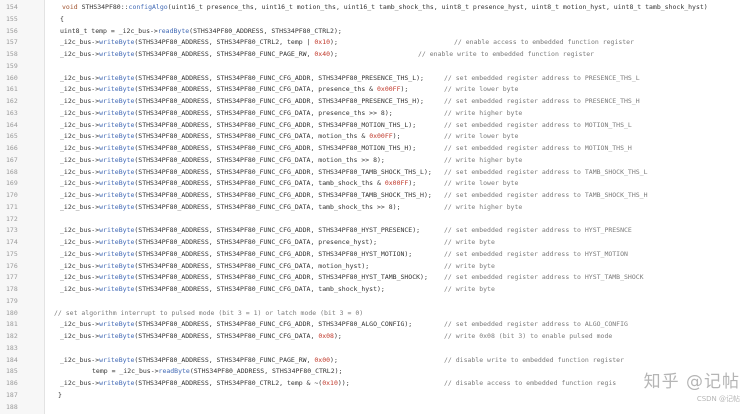 Image resolution: width=750 pixels, height=414 pixels. I want to click on line-number: 173, so click(12, 230).